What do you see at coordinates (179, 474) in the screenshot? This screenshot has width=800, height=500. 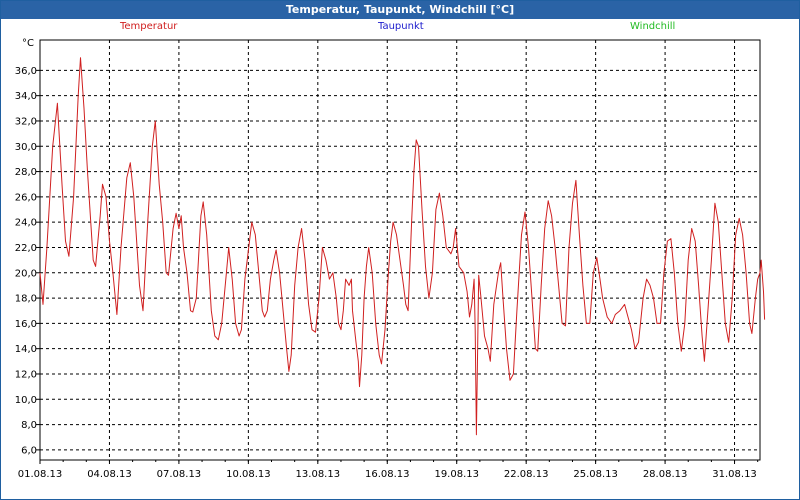 I see `x-tick-label: 07.08.13` at bounding box center [179, 474].